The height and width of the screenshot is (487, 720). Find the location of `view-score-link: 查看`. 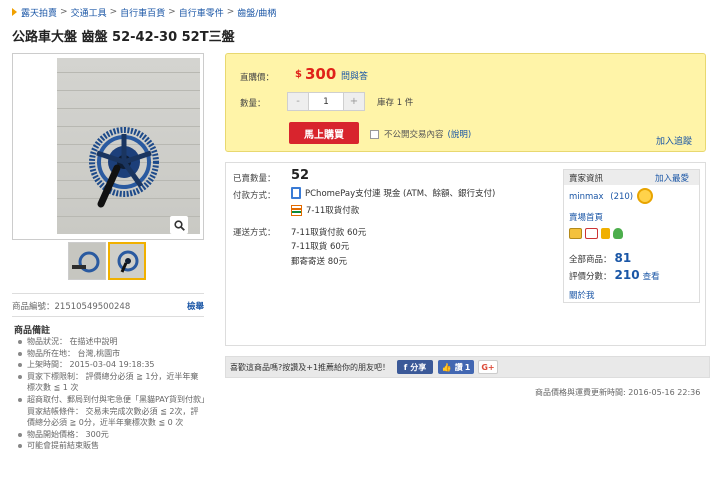

view-score-link: 查看 is located at coordinates (651, 276).